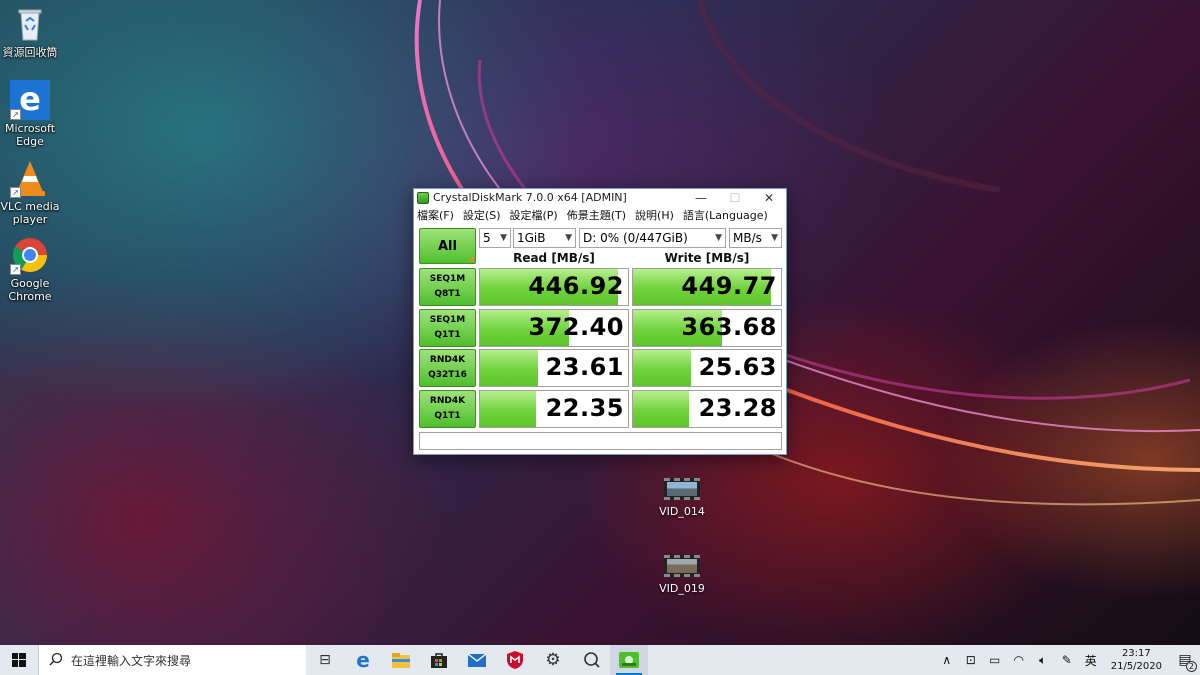 This screenshot has height=675, width=1200. What do you see at coordinates (1043, 660) in the screenshot?
I see `volume-icon: 🔈︎` at bounding box center [1043, 660].